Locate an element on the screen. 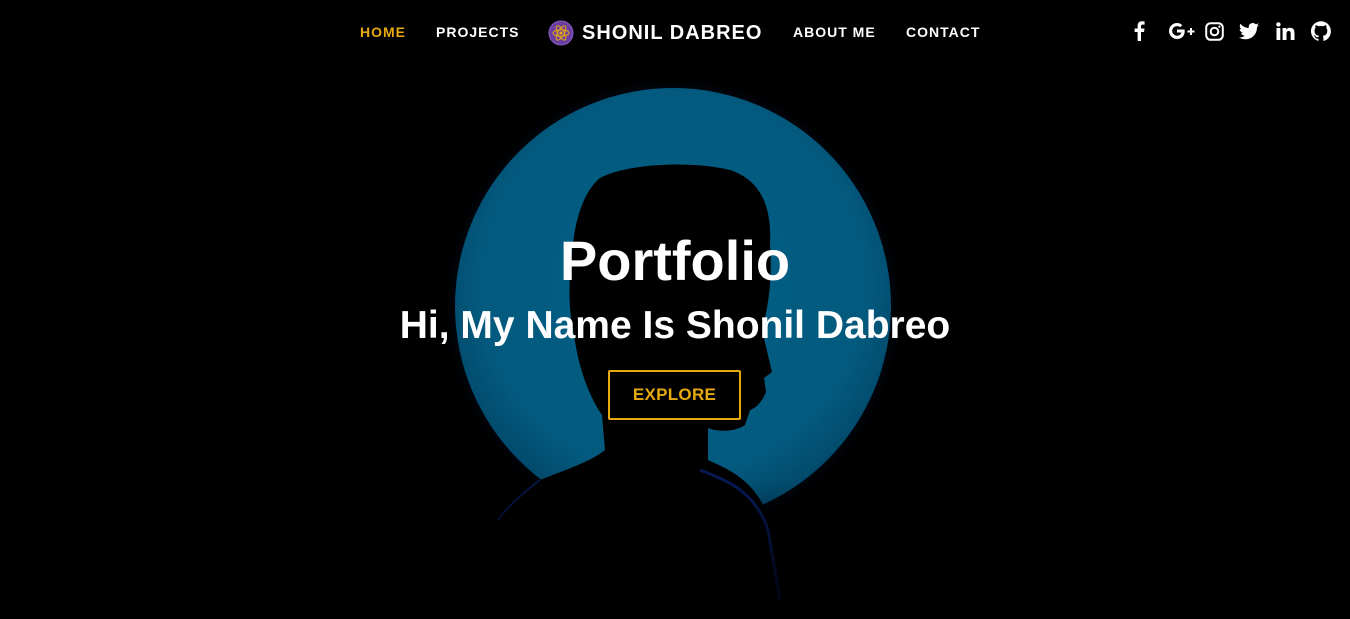 Image resolution: width=1350 pixels, height=619 pixels. nav-item-projects: PROJECTS is located at coordinates (477, 32).